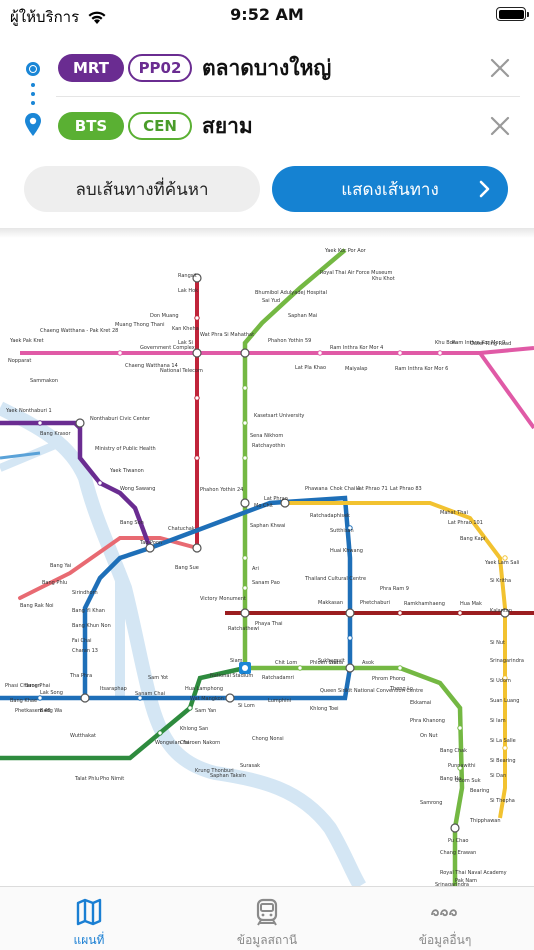  What do you see at coordinates (278, 678) in the screenshot?
I see `map-station-label: Ratchadamri` at bounding box center [278, 678].